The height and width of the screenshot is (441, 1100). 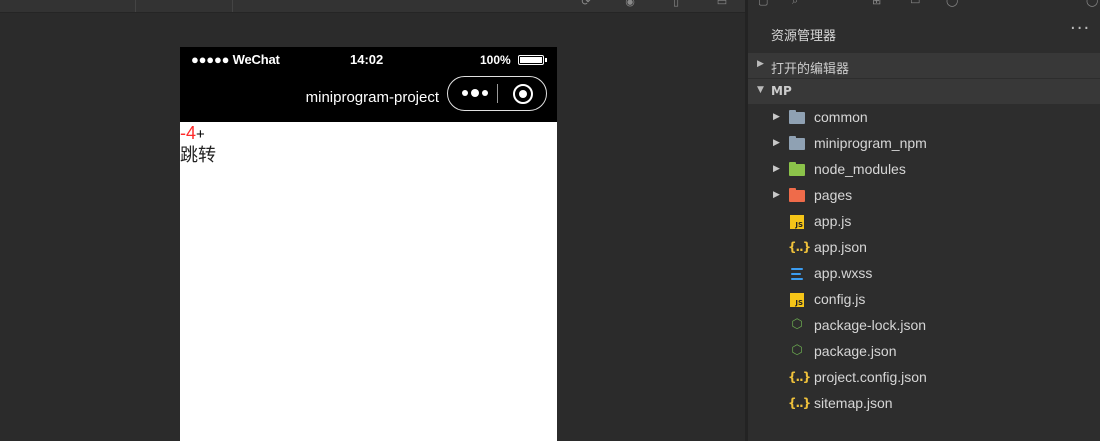 What do you see at coordinates (676, 4) in the screenshot?
I see `phone-icon: ▯` at bounding box center [676, 4].